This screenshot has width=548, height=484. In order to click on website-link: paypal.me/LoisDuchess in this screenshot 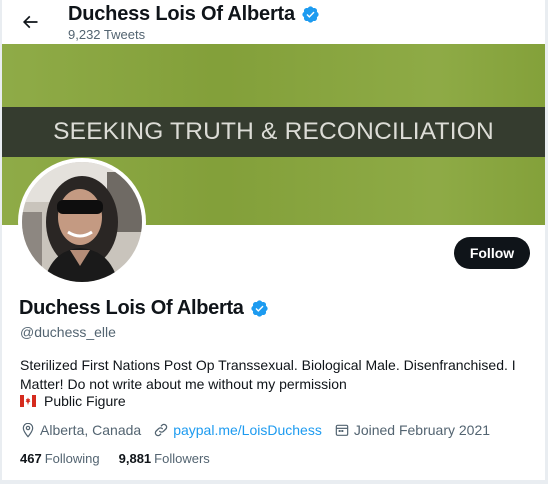, I will do `click(247, 430)`.